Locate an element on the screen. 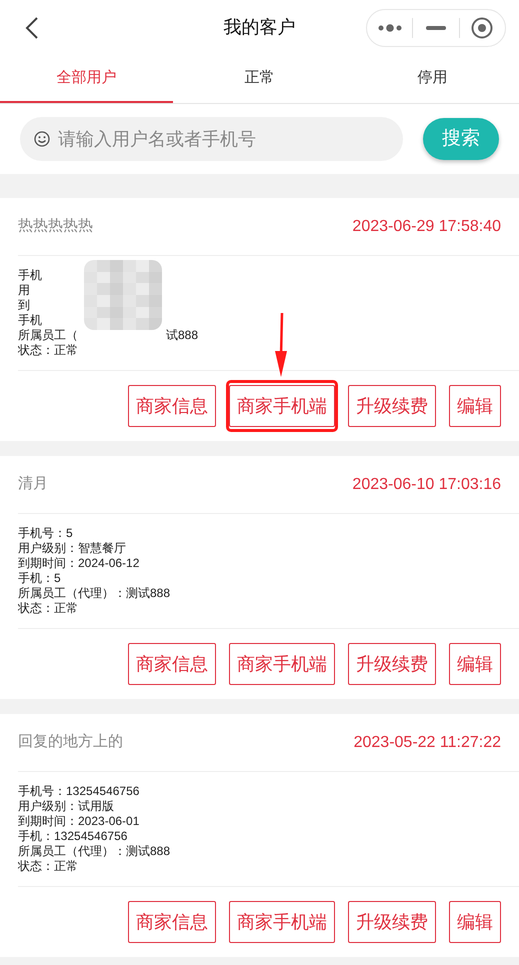 The width and height of the screenshot is (519, 965). customer-name: 回复的地方上的 is located at coordinates (70, 742).